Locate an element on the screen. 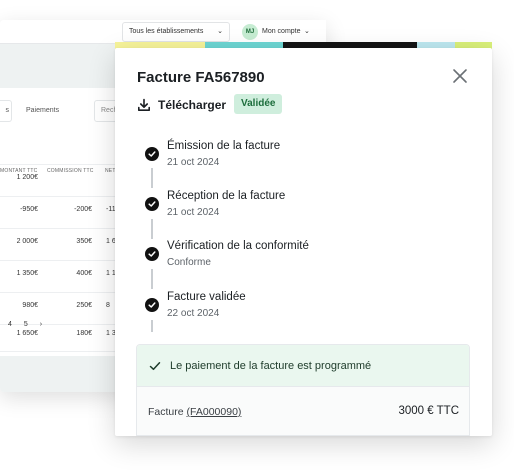 Image resolution: width=514 pixels, height=470 pixels. payment-amount: 3000 € TTC is located at coordinates (428, 411).